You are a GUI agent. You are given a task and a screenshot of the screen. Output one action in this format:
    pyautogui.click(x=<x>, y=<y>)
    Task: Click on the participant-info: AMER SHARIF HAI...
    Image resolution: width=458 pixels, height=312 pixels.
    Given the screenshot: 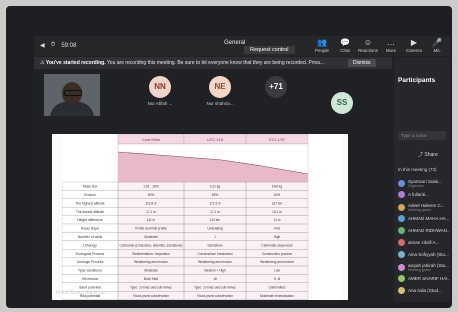 What is the action you would take?
    pyautogui.click(x=429, y=278)
    